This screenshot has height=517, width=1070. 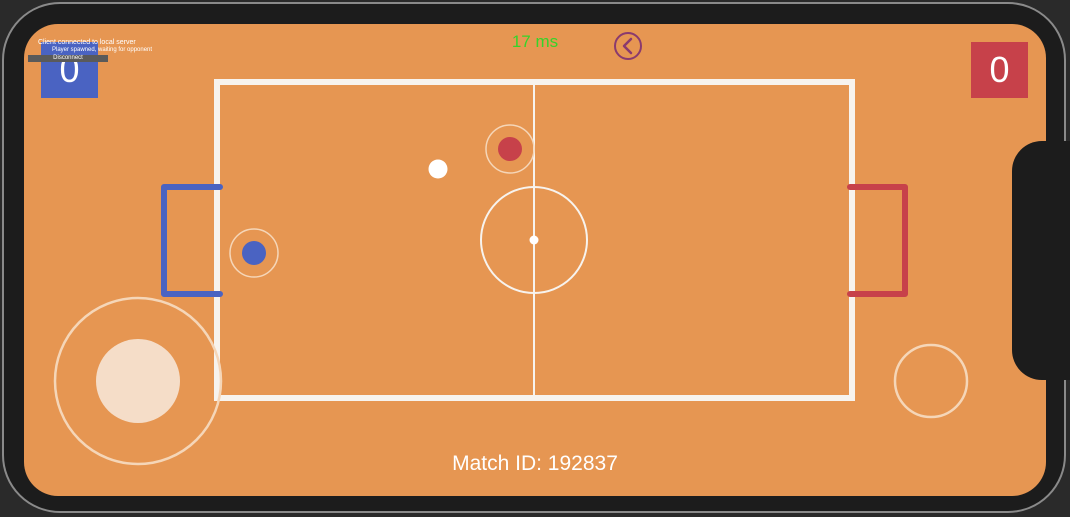 What do you see at coordinates (138, 381) in the screenshot?
I see `joystick-knob` at bounding box center [138, 381].